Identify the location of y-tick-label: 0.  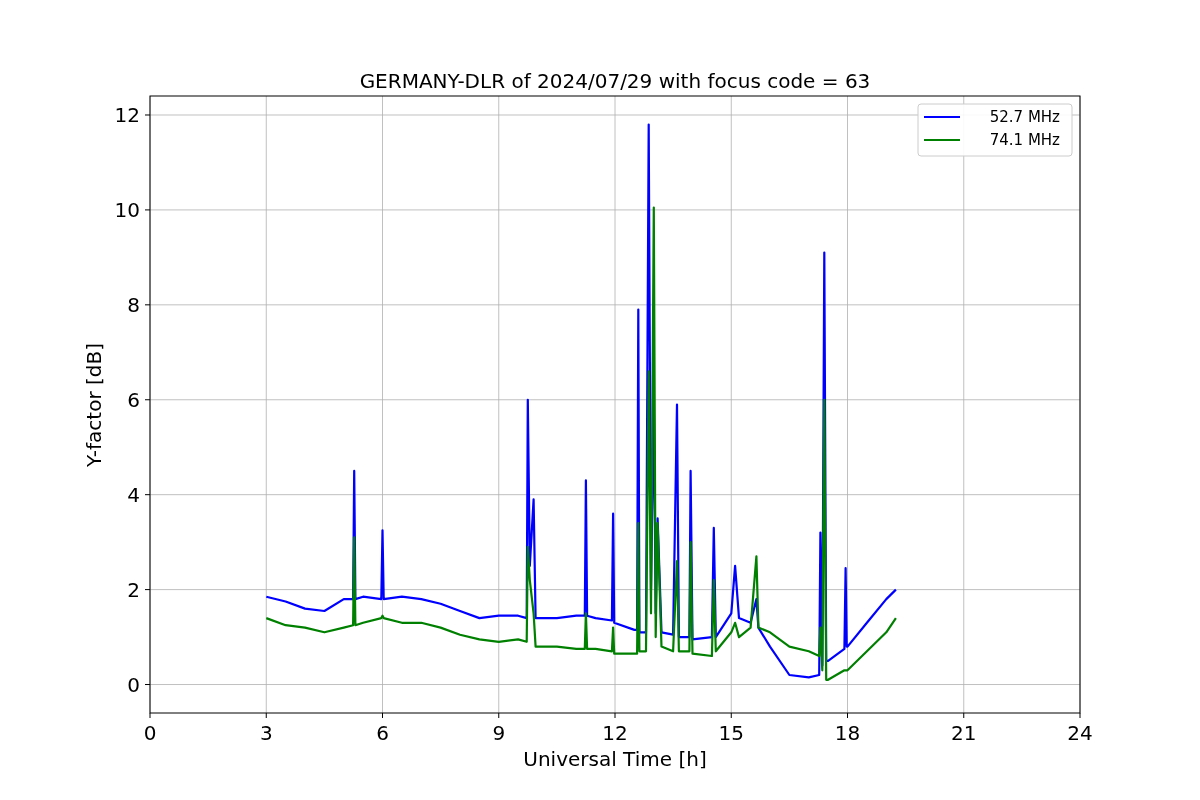
(133, 684).